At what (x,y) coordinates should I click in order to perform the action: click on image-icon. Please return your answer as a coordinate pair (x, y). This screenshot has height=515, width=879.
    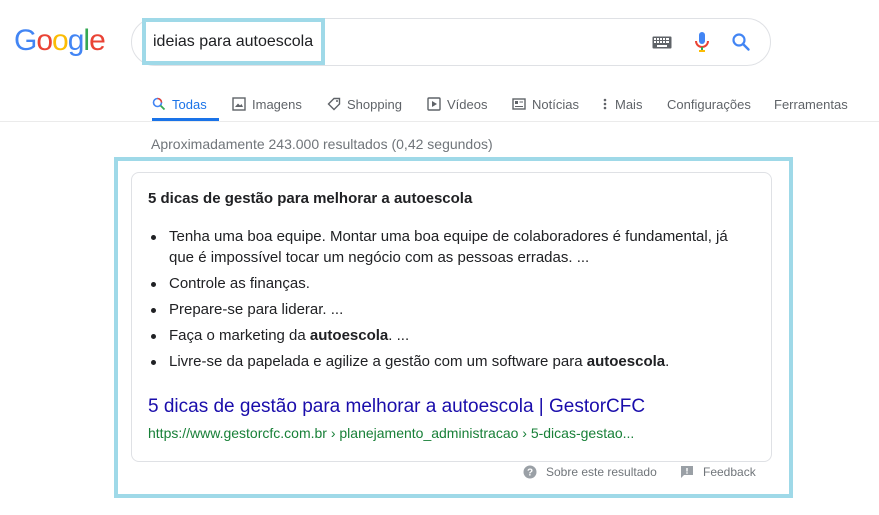
    Looking at the image, I should click on (239, 104).